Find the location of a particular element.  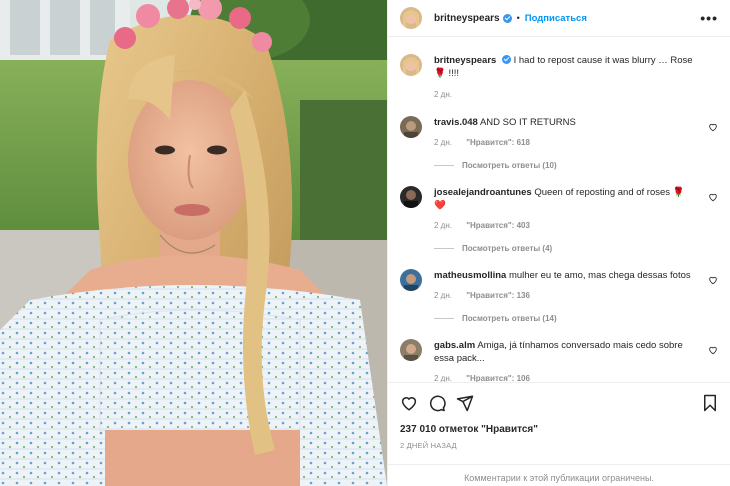

caption-time: 2 дн. is located at coordinates (443, 94).